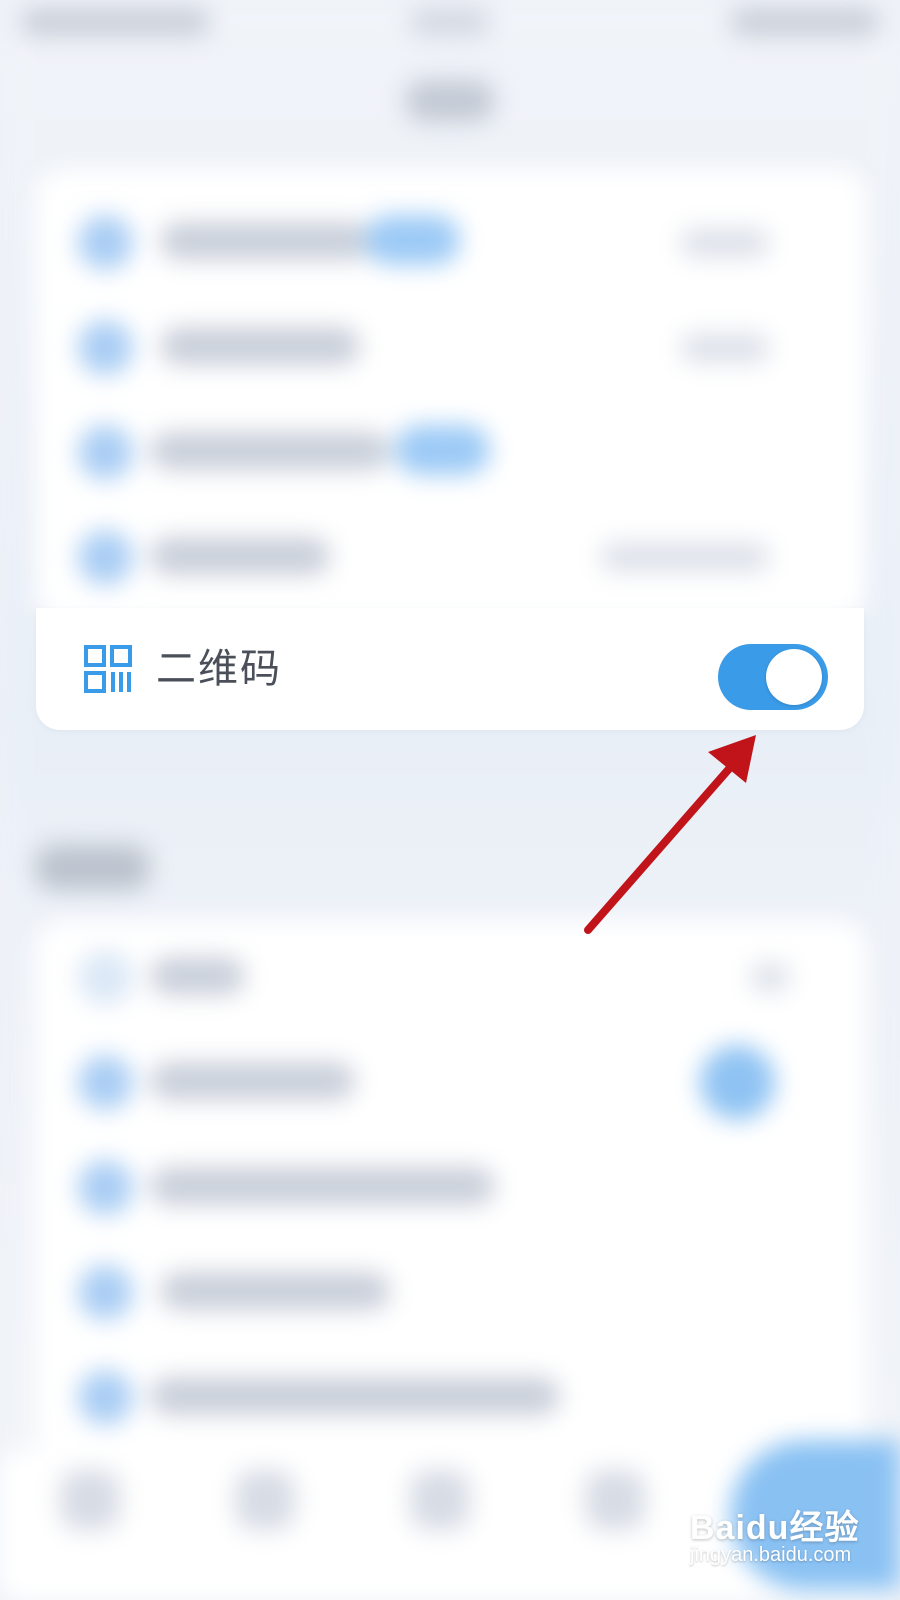  I want to click on baidu-watermark: Baidu经验 jingyan.baidu.com, so click(790, 1540).